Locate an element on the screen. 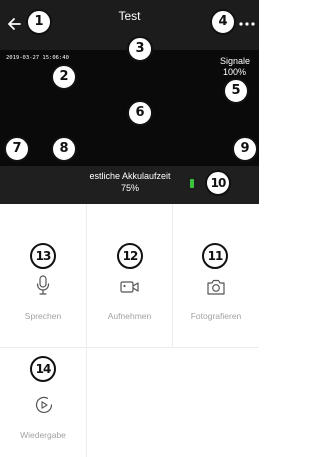  microphone-icon is located at coordinates (43, 285).